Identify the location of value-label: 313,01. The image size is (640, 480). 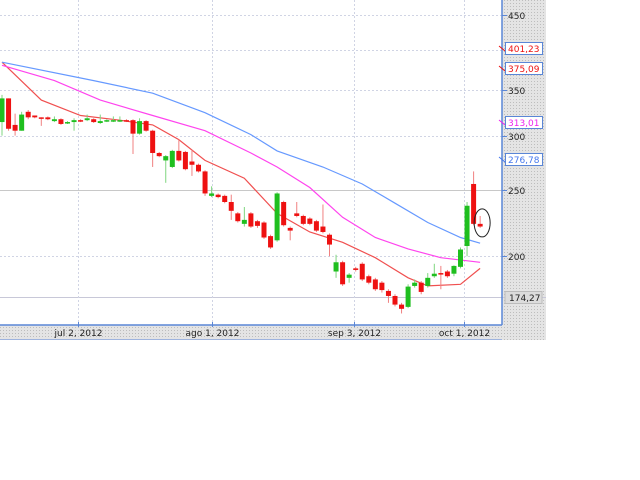
(524, 124).